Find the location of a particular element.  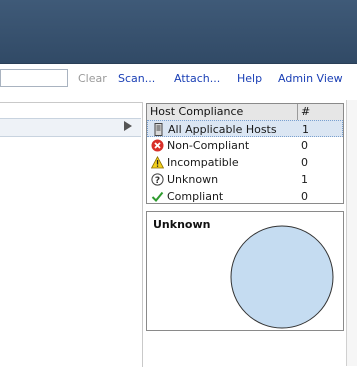

left-panel-row is located at coordinates (70, 127).